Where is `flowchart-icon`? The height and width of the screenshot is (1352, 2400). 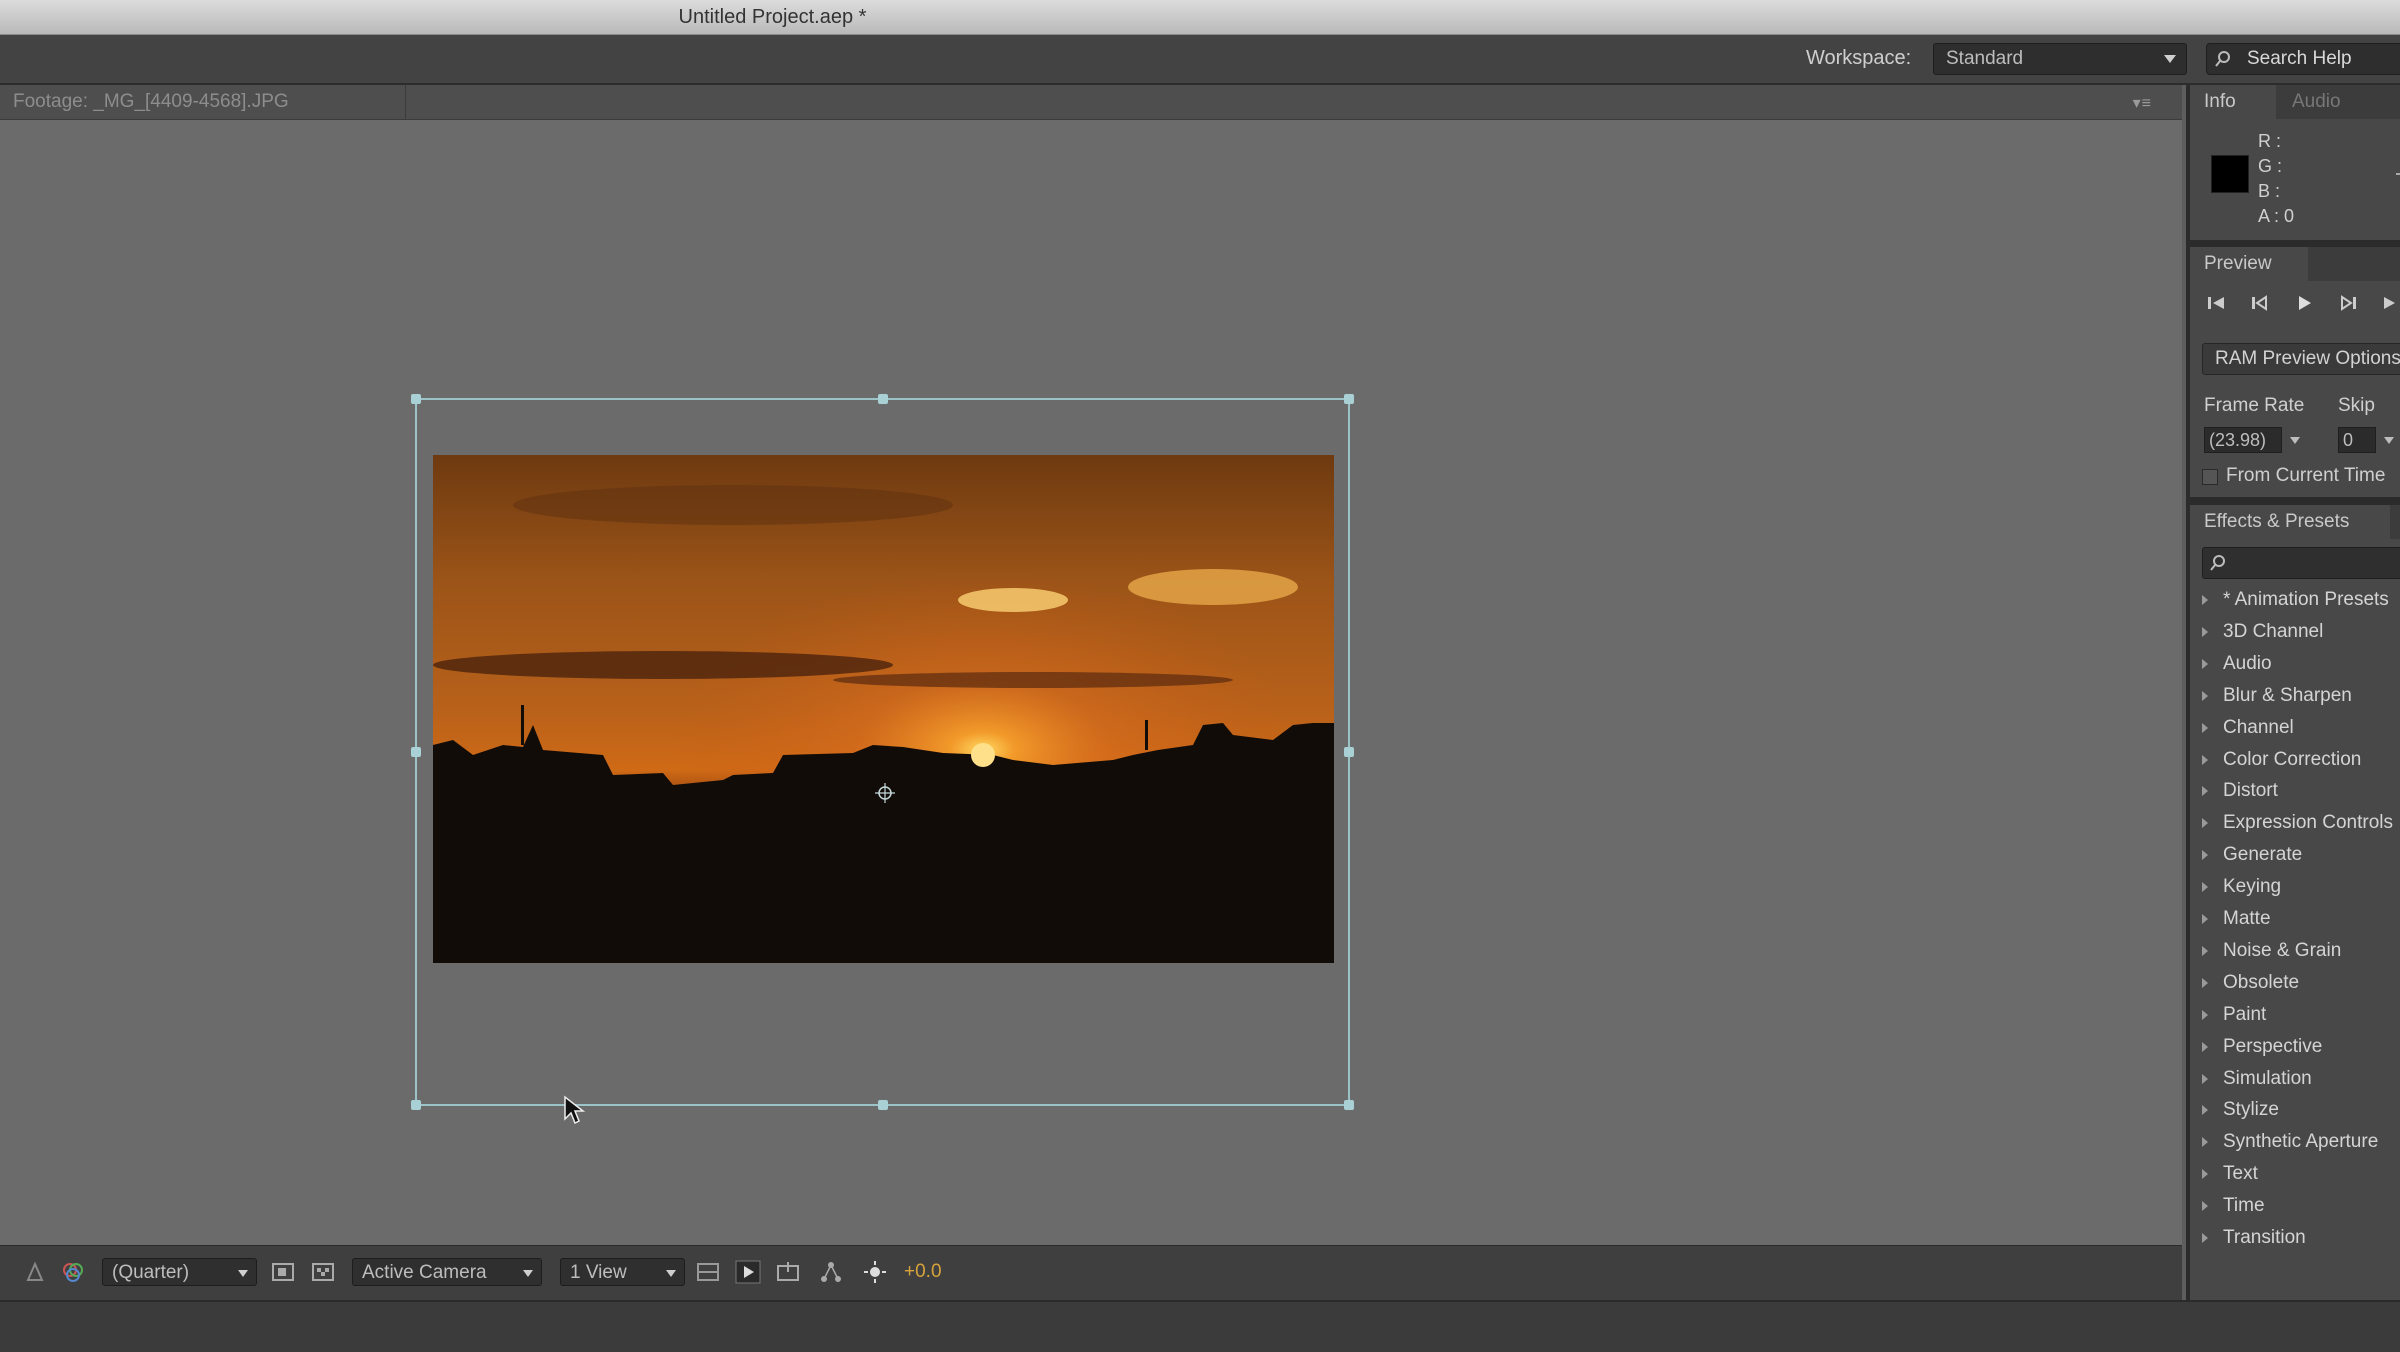 flowchart-icon is located at coordinates (831, 1272).